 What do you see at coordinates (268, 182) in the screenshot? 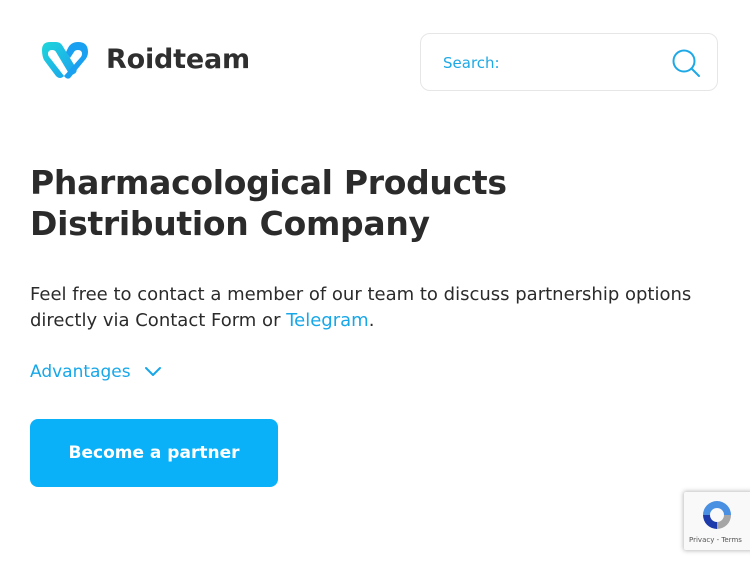
I see `page-title-line-1: Pharmacological Products` at bounding box center [268, 182].